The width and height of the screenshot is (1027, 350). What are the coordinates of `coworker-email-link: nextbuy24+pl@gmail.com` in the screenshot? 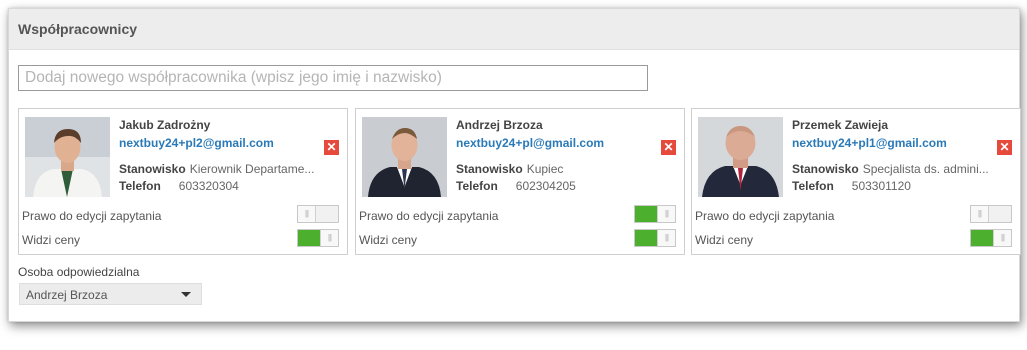 It's located at (566, 149).